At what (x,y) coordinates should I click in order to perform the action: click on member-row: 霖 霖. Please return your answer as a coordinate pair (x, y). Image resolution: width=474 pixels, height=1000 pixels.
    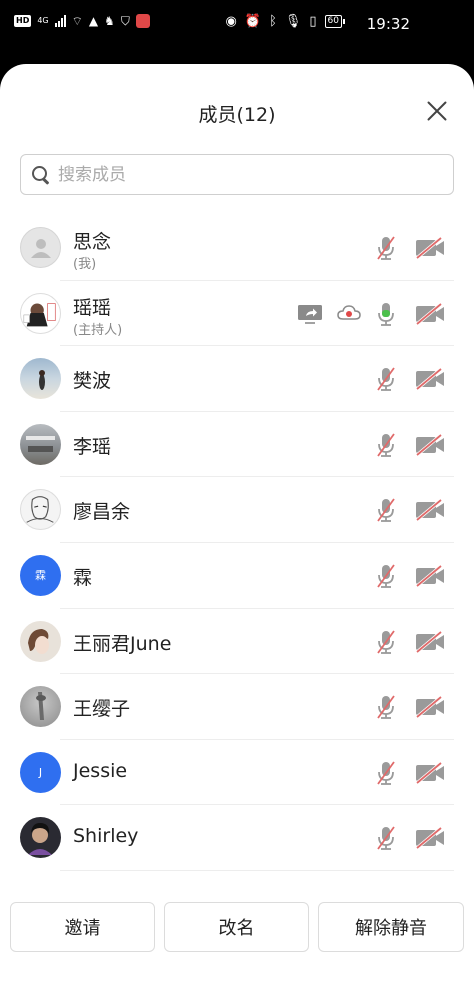
    Looking at the image, I should click on (237, 576).